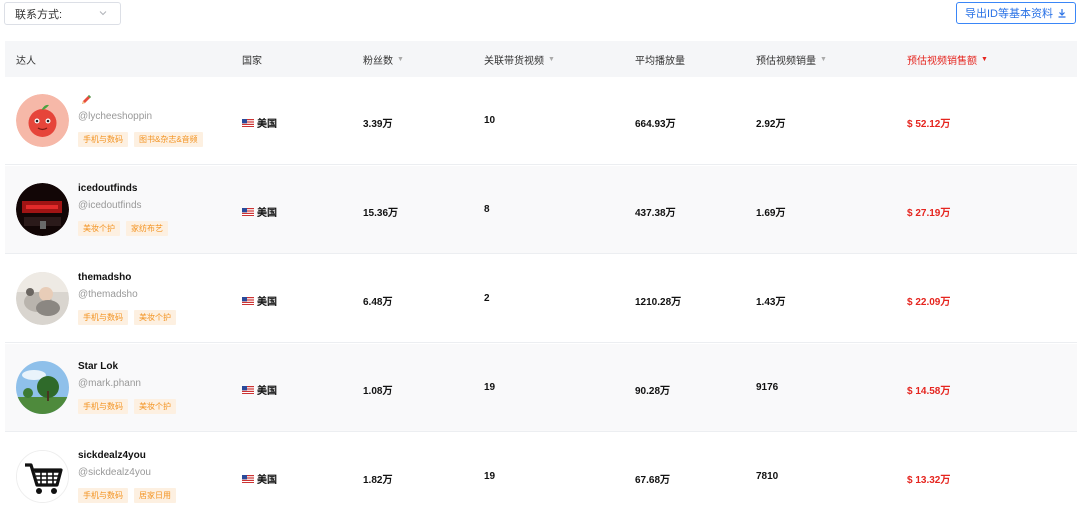 This screenshot has width=1080, height=520. I want to click on avg-views-cell: 664.93万, so click(655, 124).